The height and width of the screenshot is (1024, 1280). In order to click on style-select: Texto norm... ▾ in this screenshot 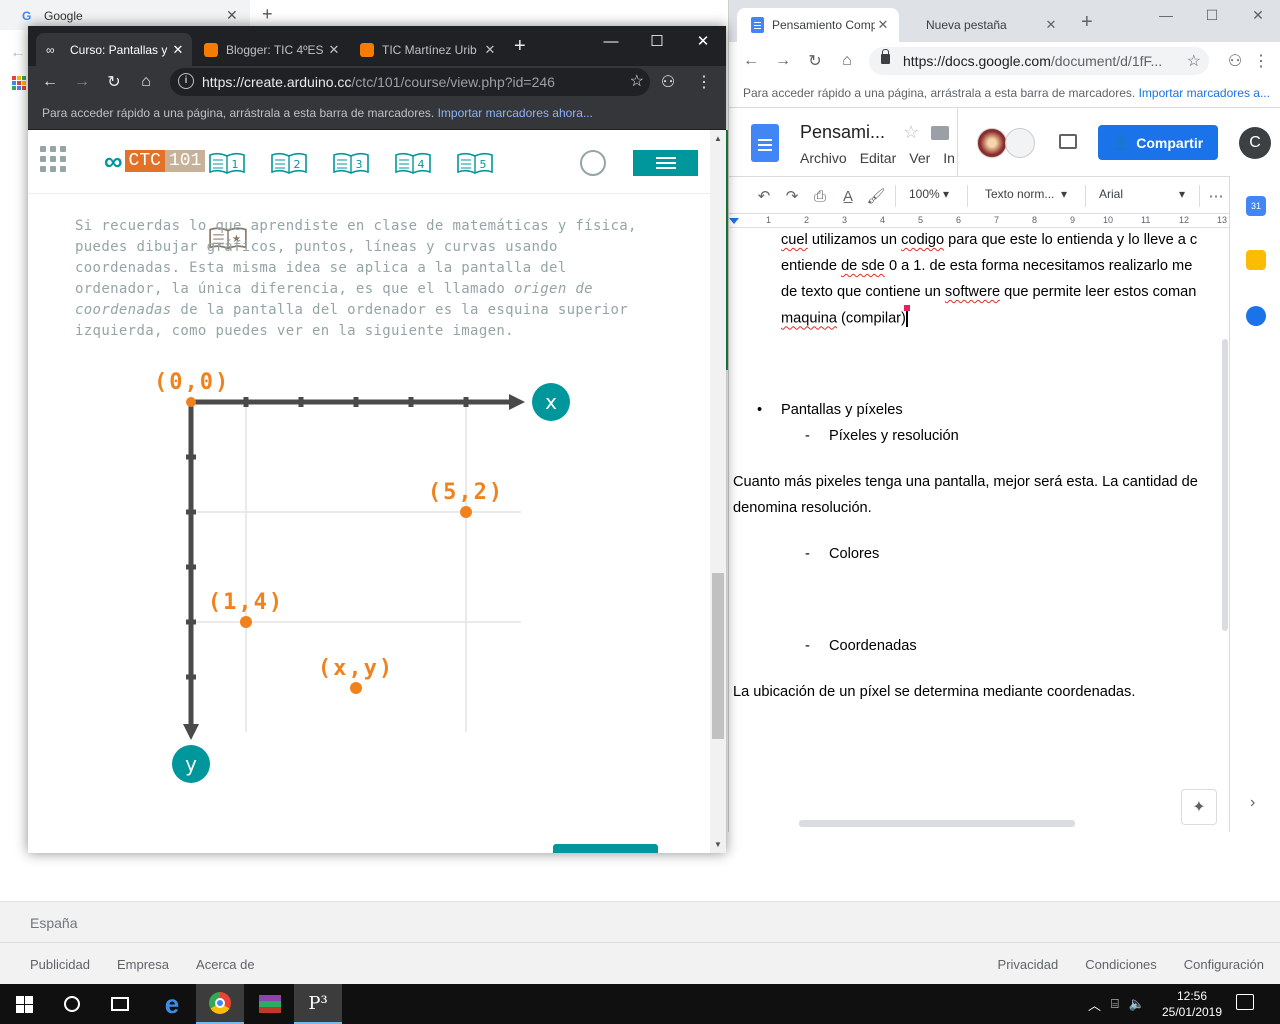, I will do `click(1026, 194)`.